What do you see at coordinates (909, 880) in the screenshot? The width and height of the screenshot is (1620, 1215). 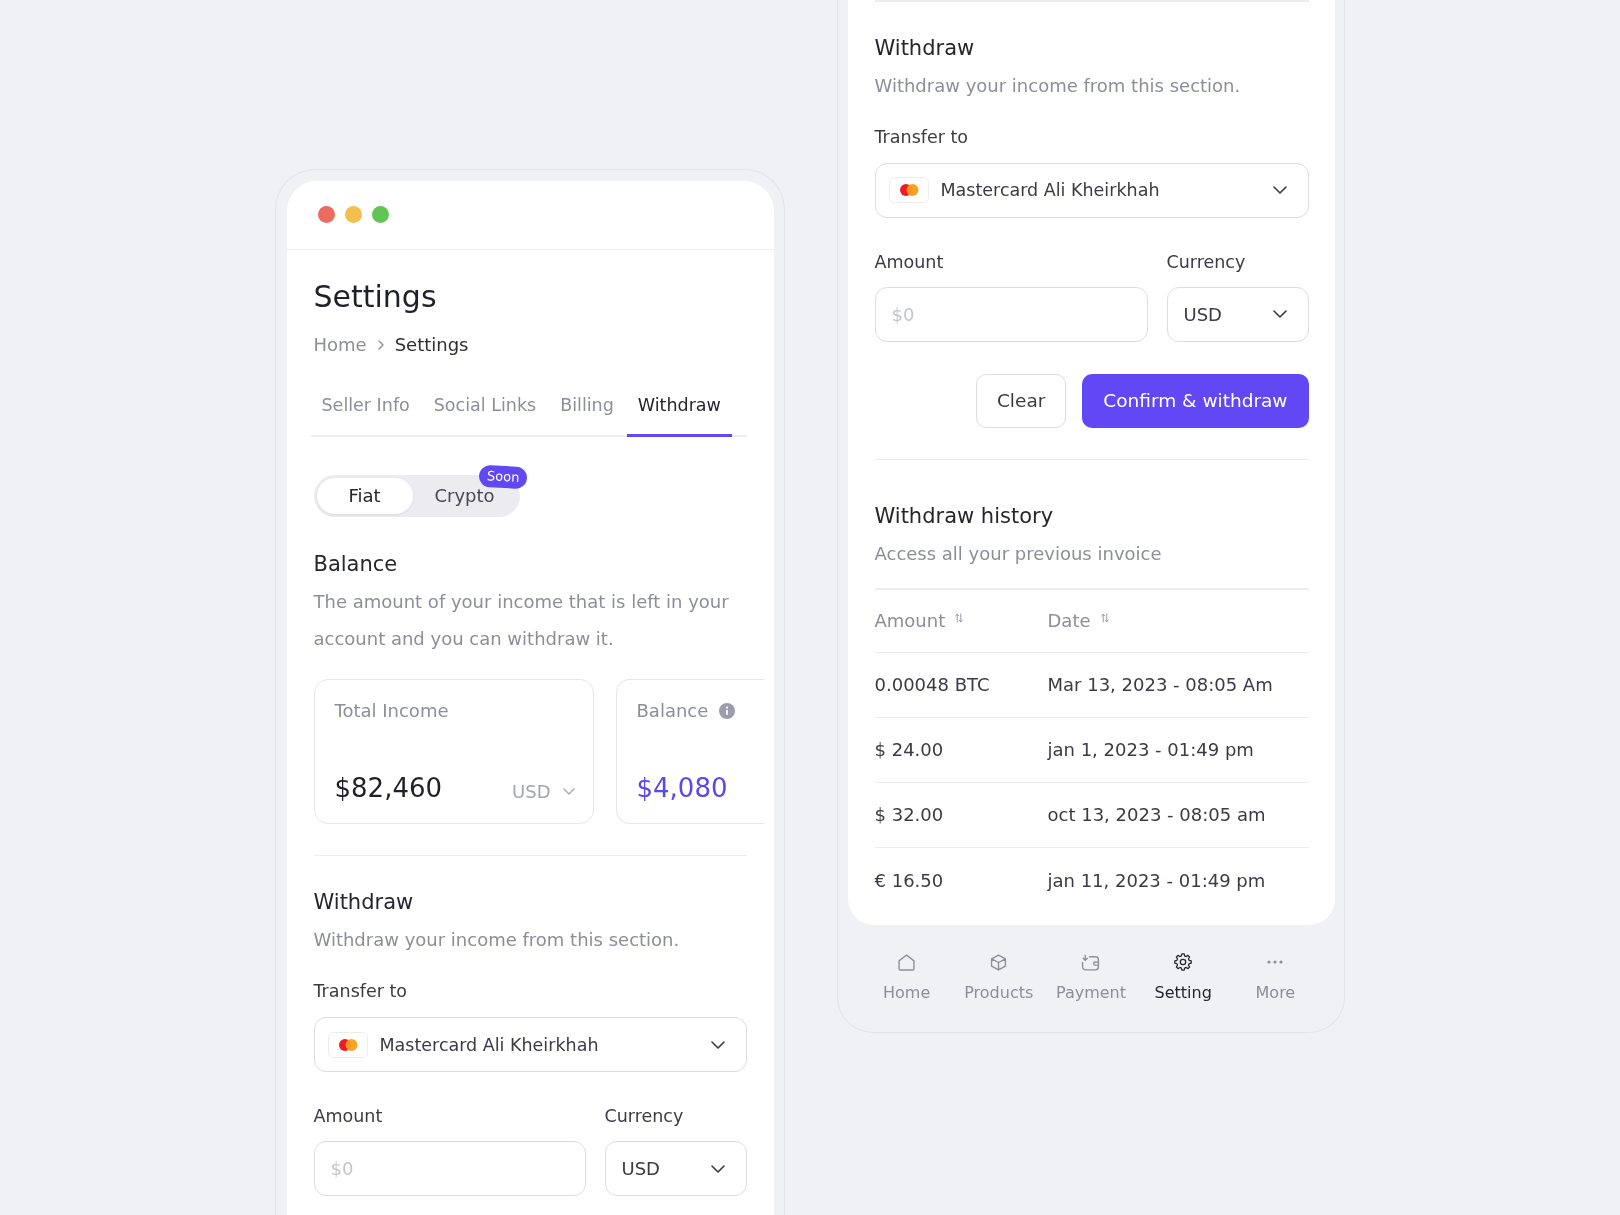 I see `table-cell-text: € 16.50` at bounding box center [909, 880].